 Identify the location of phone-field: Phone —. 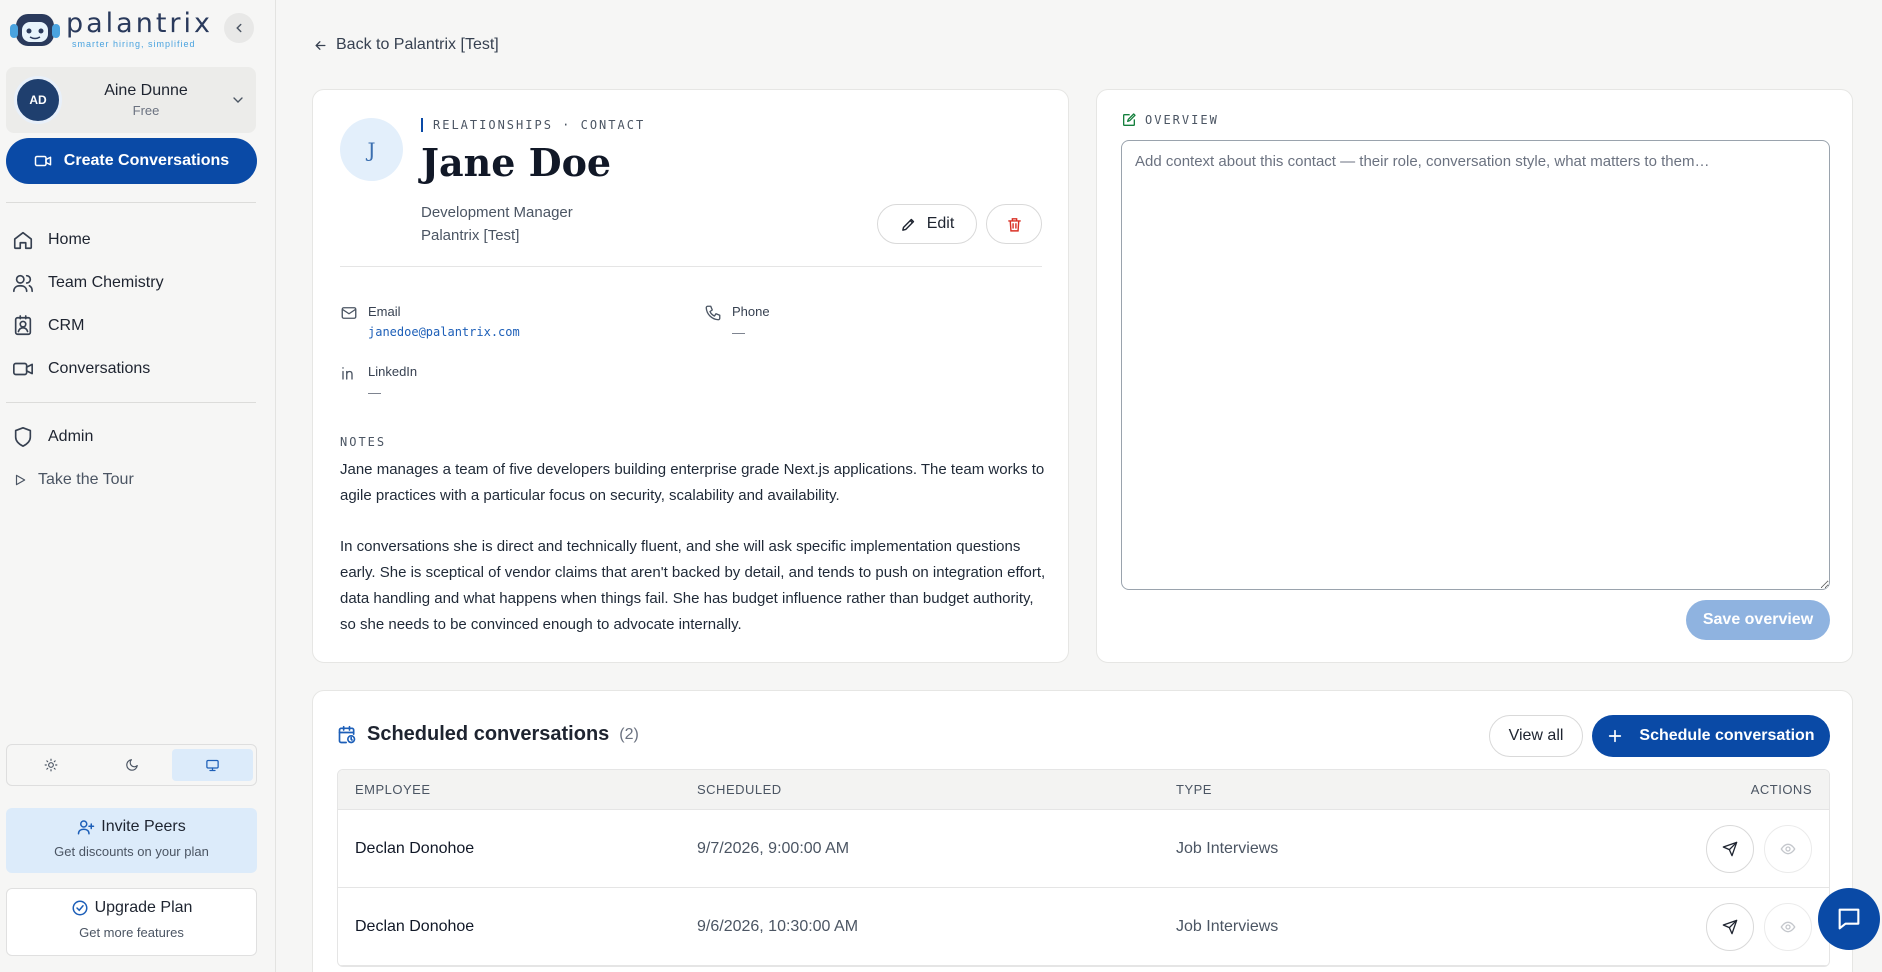
(737, 322).